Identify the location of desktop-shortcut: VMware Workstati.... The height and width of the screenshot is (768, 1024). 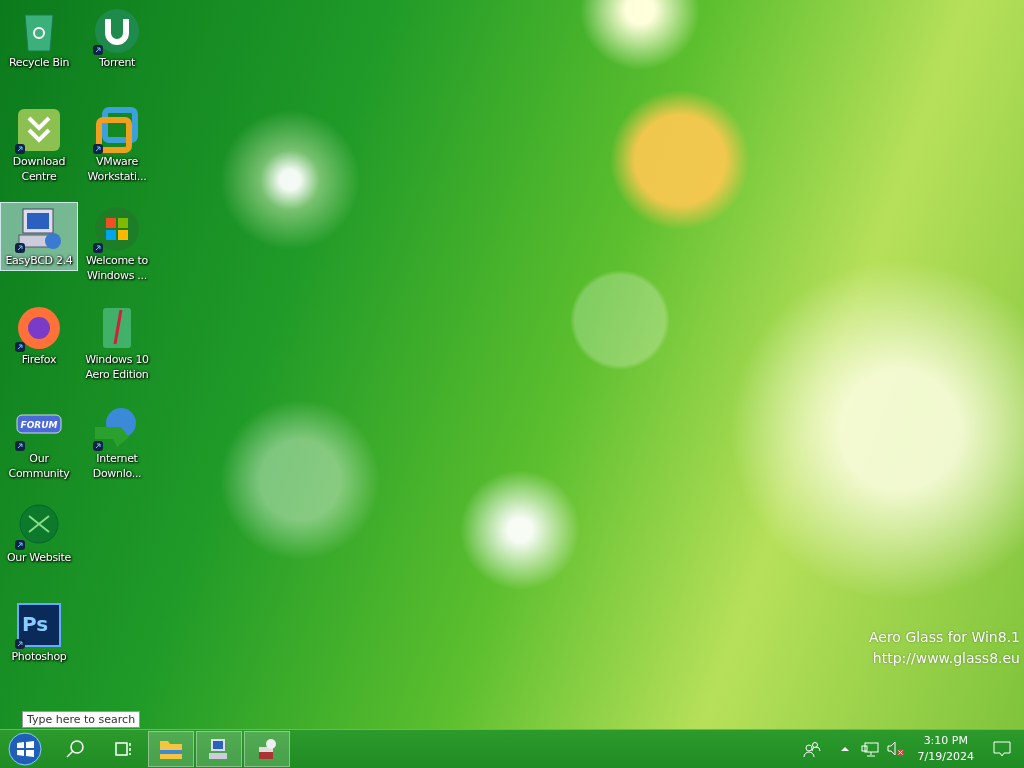
(117, 145).